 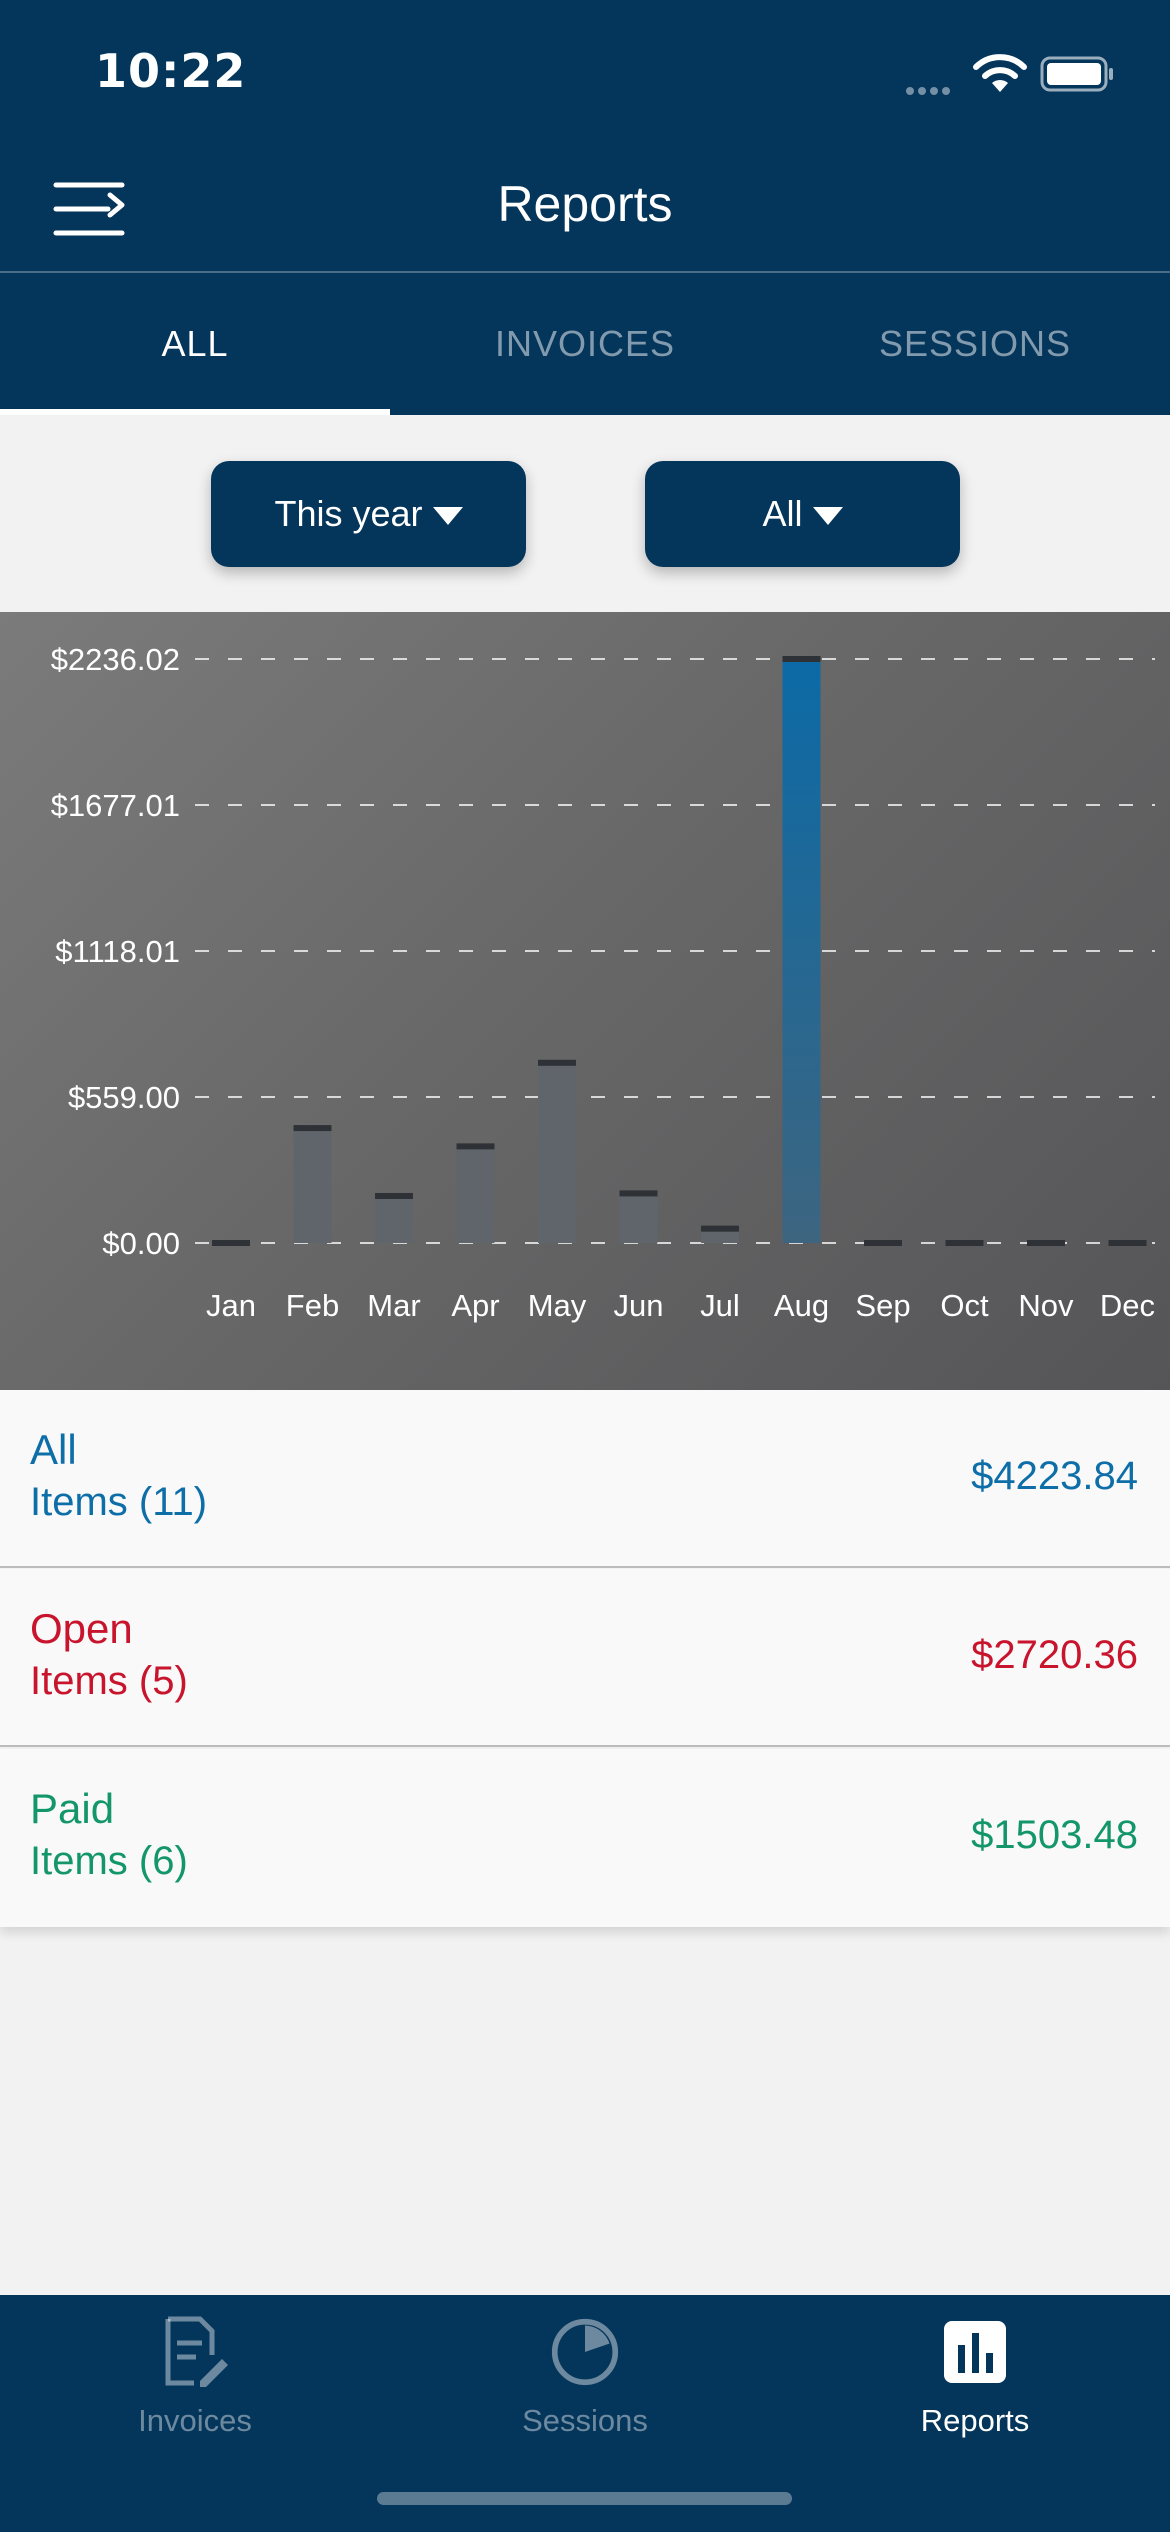 What do you see at coordinates (975, 2352) in the screenshot?
I see `bar-chart-icon` at bounding box center [975, 2352].